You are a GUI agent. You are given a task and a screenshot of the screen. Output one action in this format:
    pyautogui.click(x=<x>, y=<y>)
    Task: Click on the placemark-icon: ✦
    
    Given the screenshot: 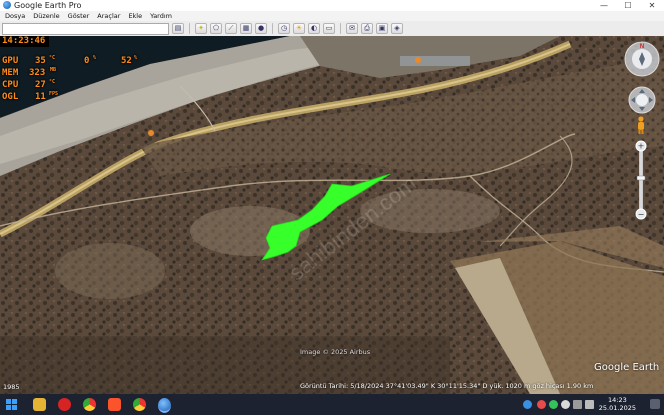 What is the action you would take?
    pyautogui.click(x=201, y=28)
    